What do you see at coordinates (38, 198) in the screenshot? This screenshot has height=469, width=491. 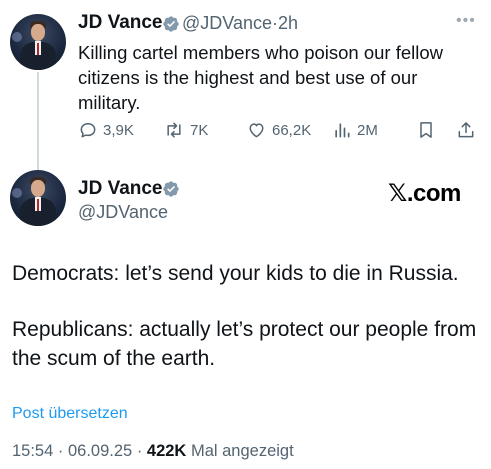 I see `avatar-main` at bounding box center [38, 198].